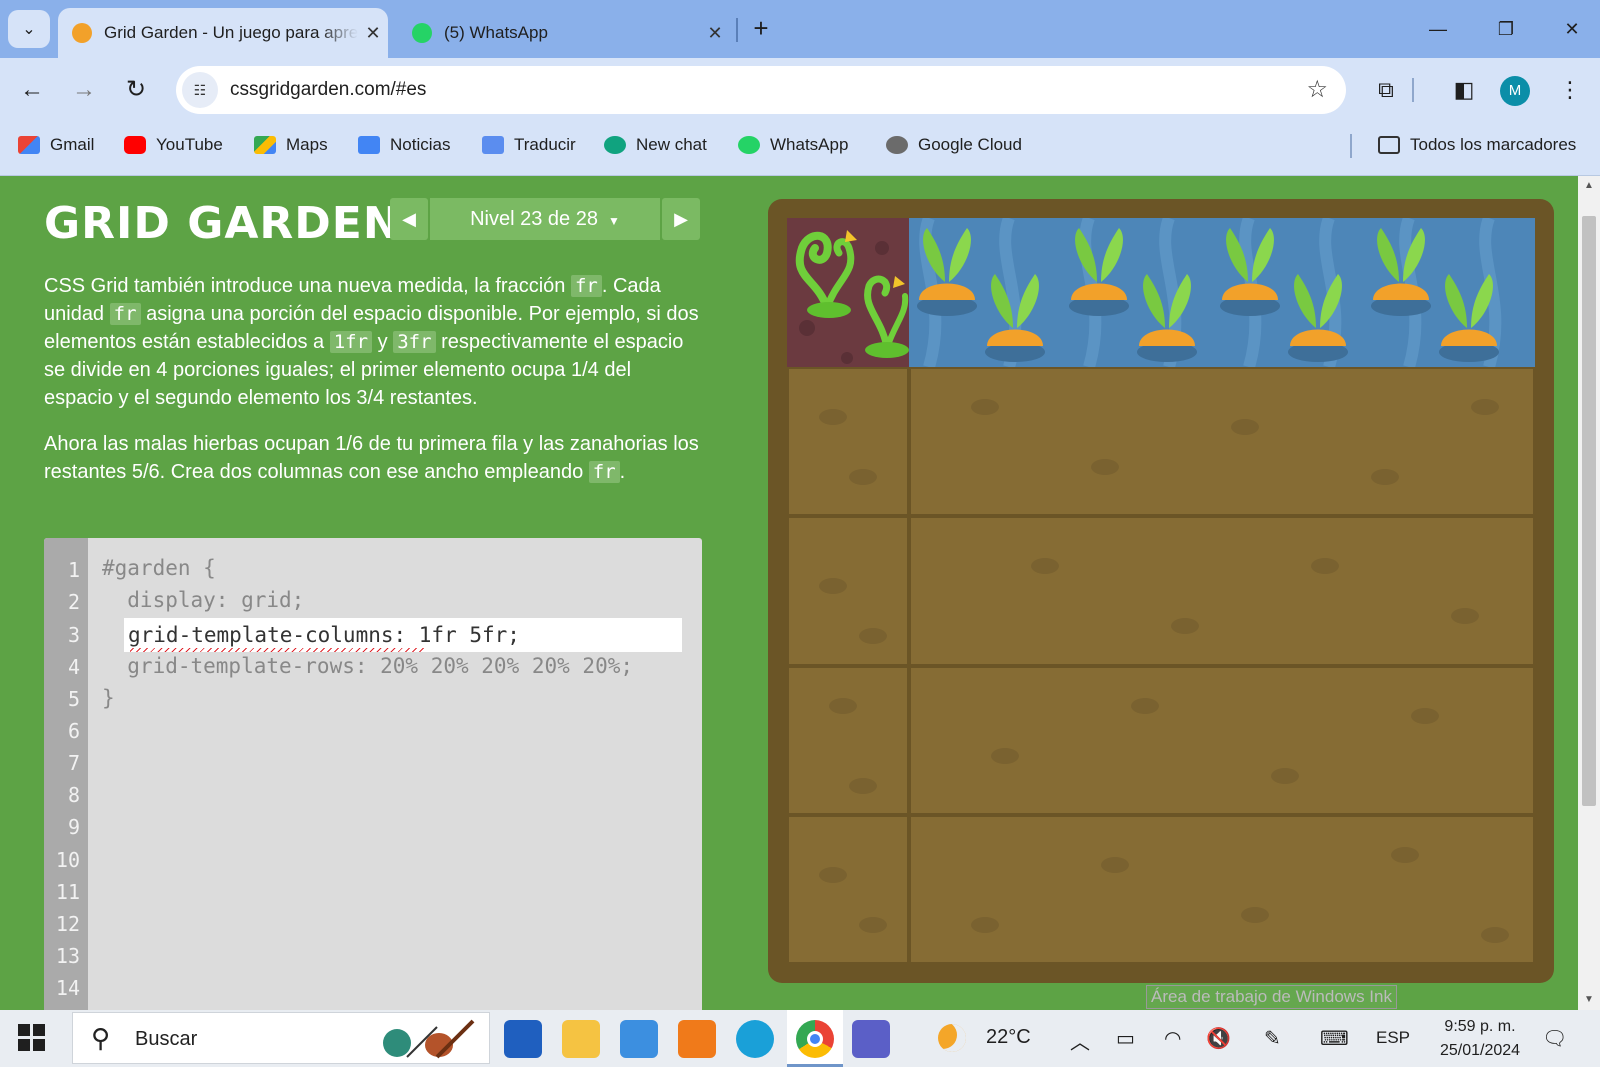 This screenshot has height=1067, width=1600. What do you see at coordinates (761, 90) in the screenshot?
I see `address-bar: ☷ cssgridgarden.com/#es ☆` at bounding box center [761, 90].